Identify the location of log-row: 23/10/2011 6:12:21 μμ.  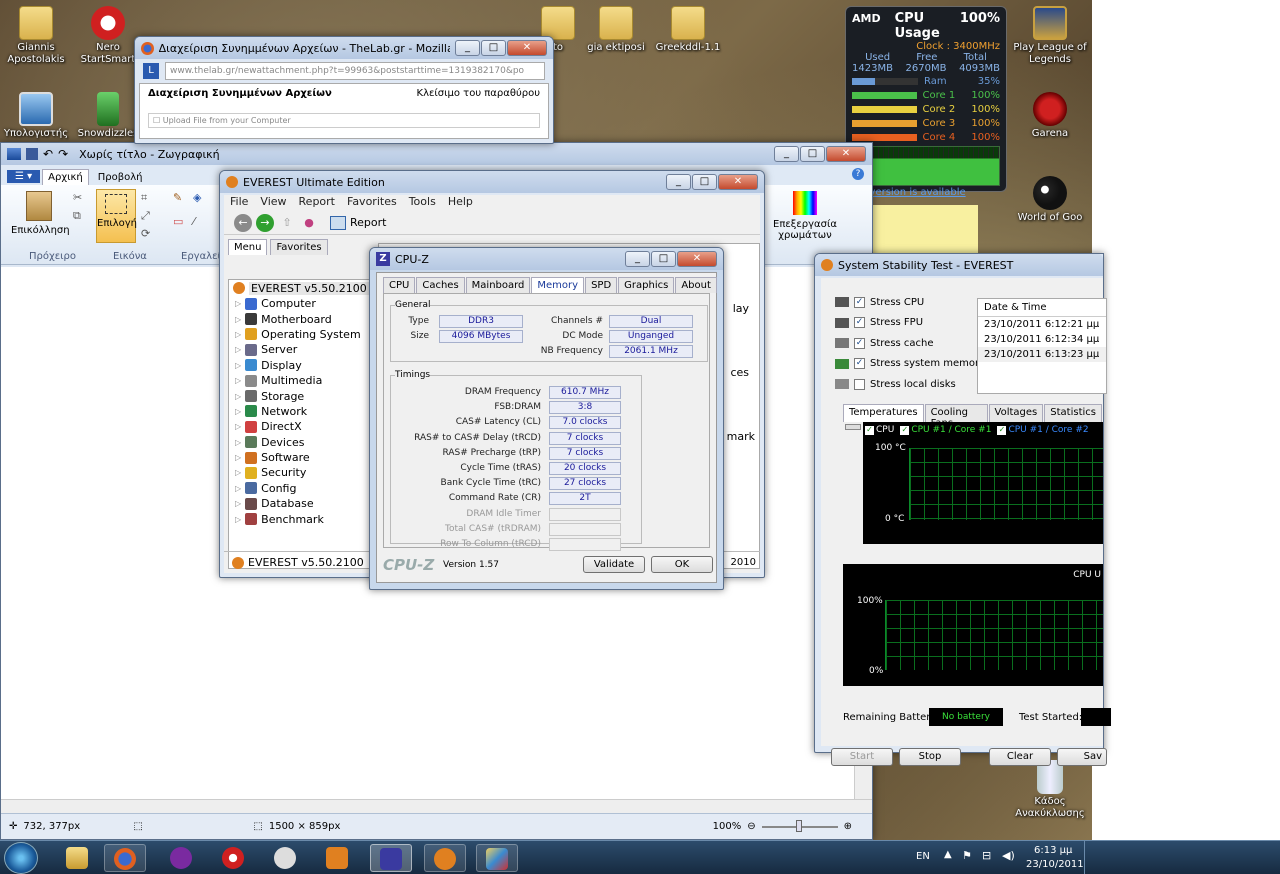
(1042, 324).